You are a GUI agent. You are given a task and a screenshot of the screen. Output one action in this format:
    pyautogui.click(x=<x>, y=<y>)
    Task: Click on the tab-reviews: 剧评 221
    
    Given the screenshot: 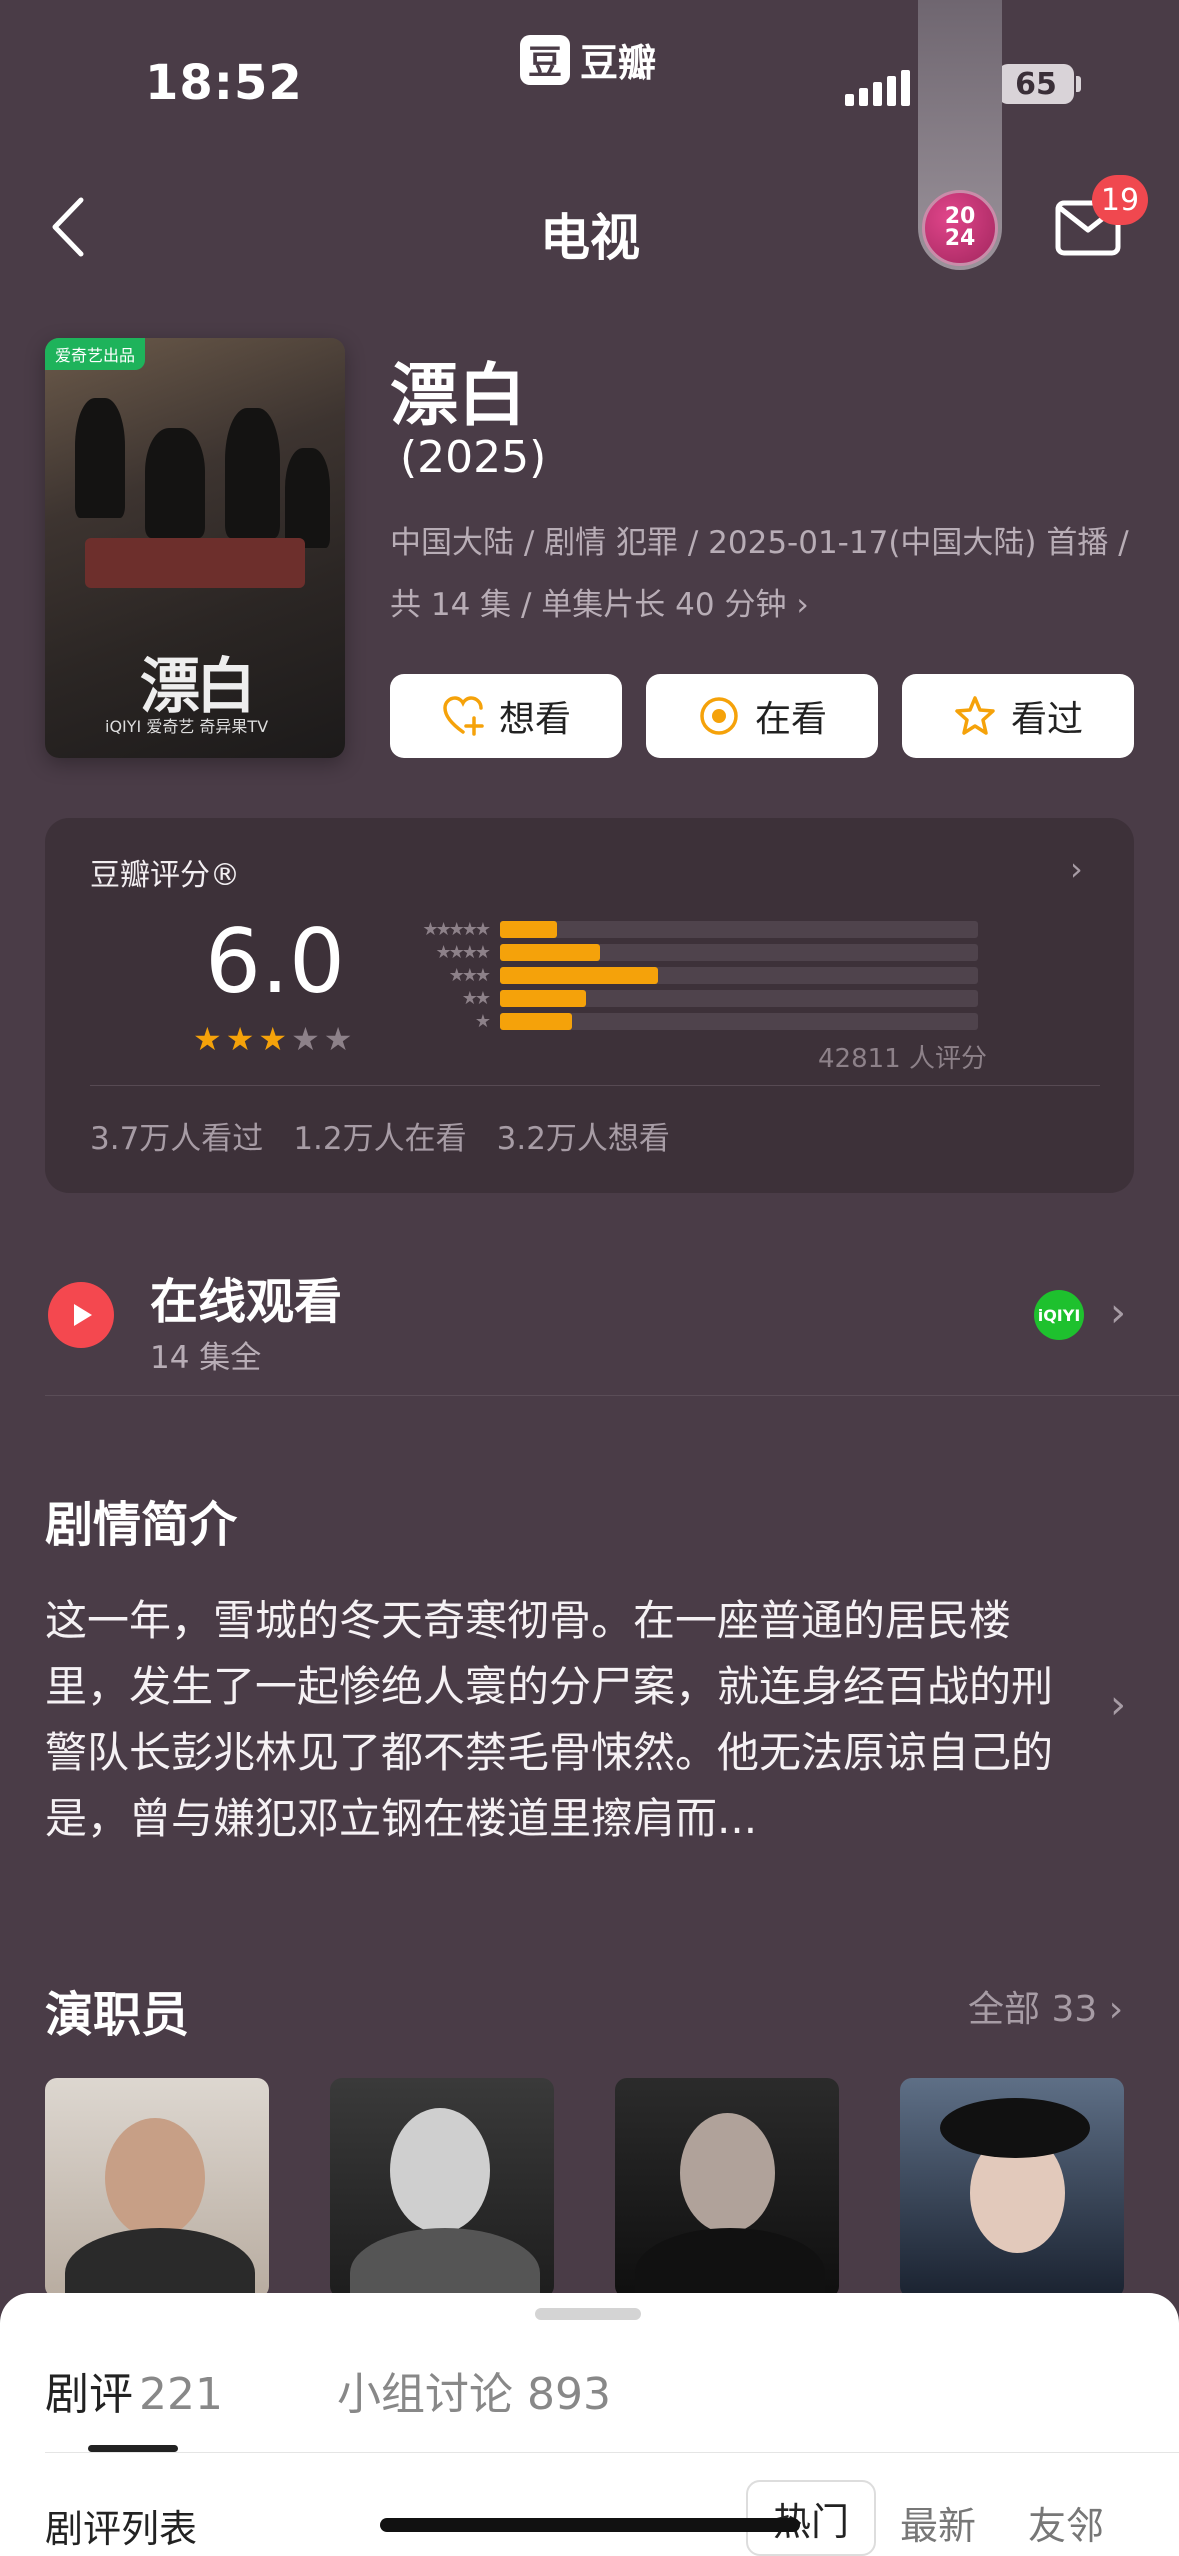 What is the action you would take?
    pyautogui.click(x=134, y=2390)
    